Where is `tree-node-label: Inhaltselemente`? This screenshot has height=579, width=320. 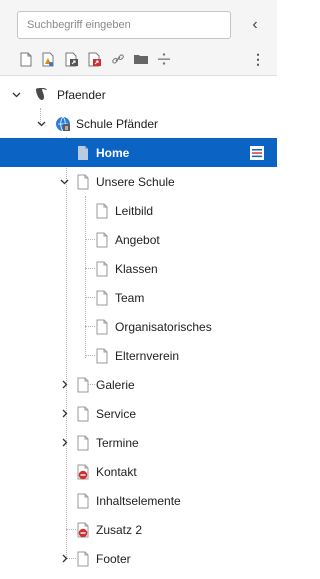 tree-node-label: Inhaltselemente is located at coordinates (138, 500).